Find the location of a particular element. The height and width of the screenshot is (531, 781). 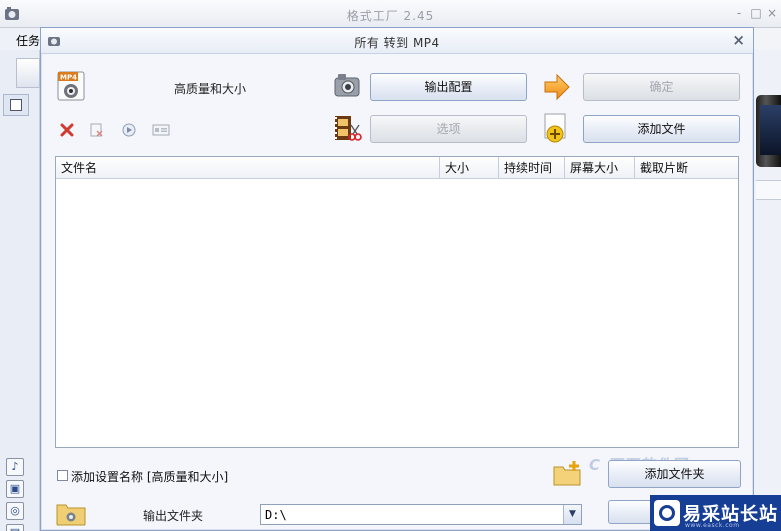

menu-task: 任务 is located at coordinates (28, 40).